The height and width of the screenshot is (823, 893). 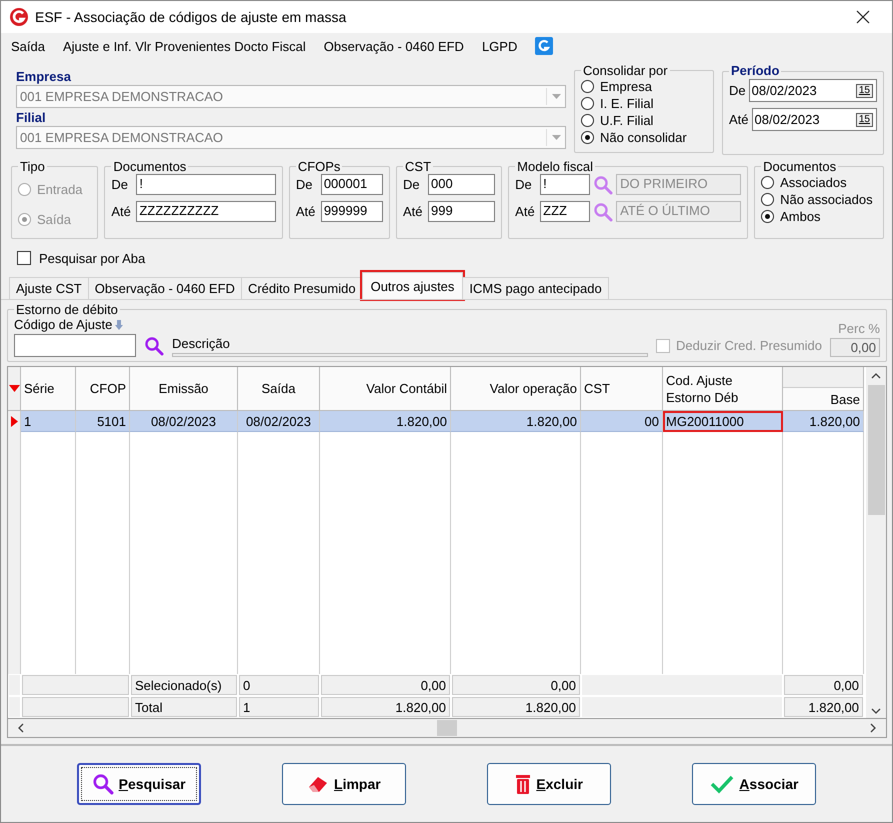 What do you see at coordinates (873, 728) in the screenshot?
I see `chevron-right-icon` at bounding box center [873, 728].